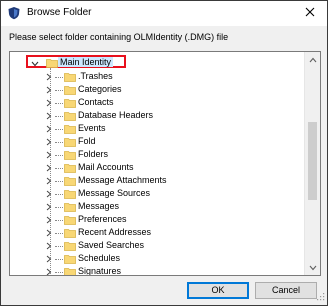 The image size is (328, 306). I want to click on chevron-up-icon, so click(313, 60).